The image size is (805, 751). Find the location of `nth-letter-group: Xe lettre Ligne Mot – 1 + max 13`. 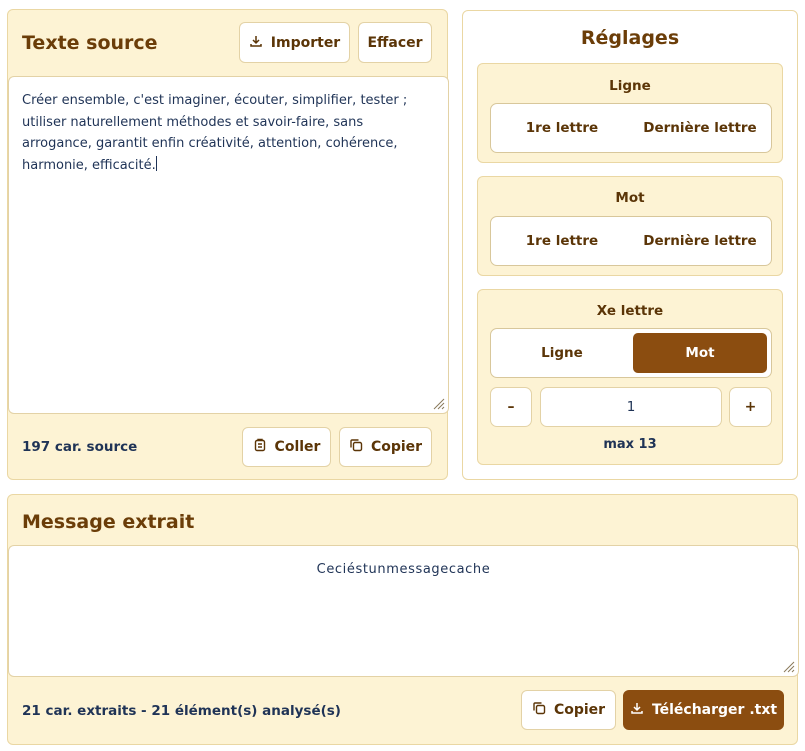

nth-letter-group: Xe lettre Ligne Mot – 1 + max 13 is located at coordinates (630, 377).